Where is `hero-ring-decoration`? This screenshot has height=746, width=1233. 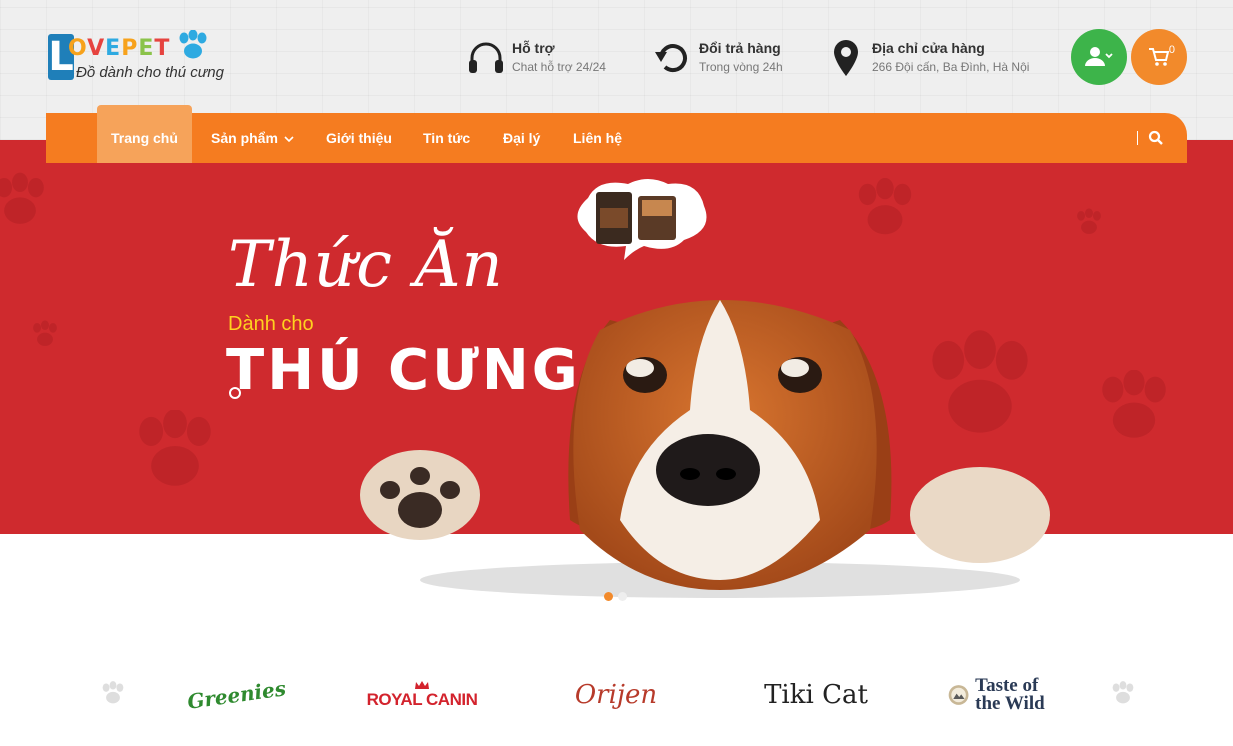 hero-ring-decoration is located at coordinates (235, 393).